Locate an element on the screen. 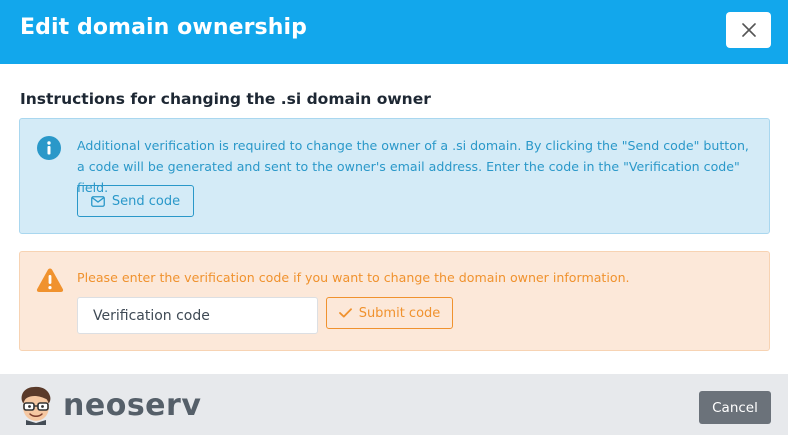  modal-header: Edit domain ownership is located at coordinates (394, 32).